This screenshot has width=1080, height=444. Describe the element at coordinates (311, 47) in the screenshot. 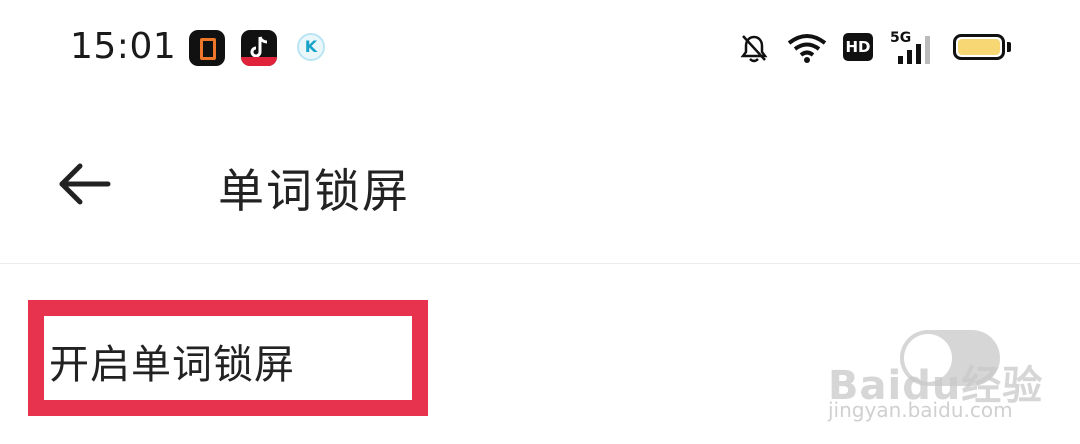

I see `k-app-icon: K` at that location.